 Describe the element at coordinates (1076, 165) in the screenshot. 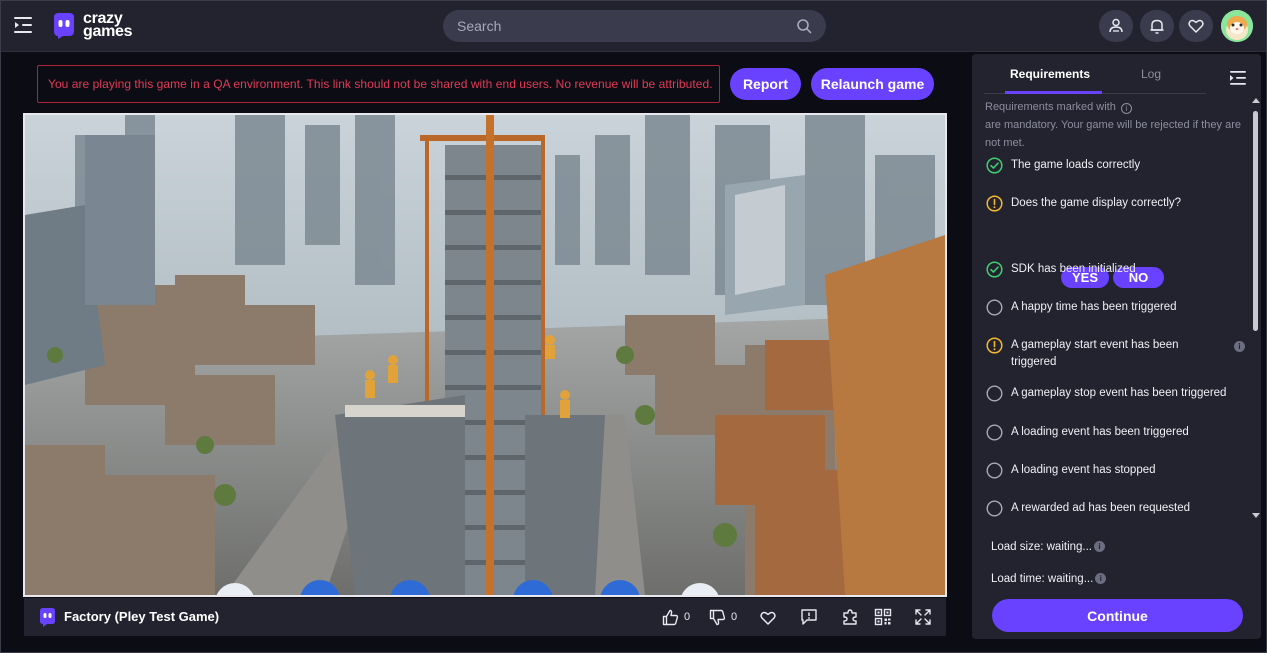

I see `requirement-label: The game loads correctly` at that location.